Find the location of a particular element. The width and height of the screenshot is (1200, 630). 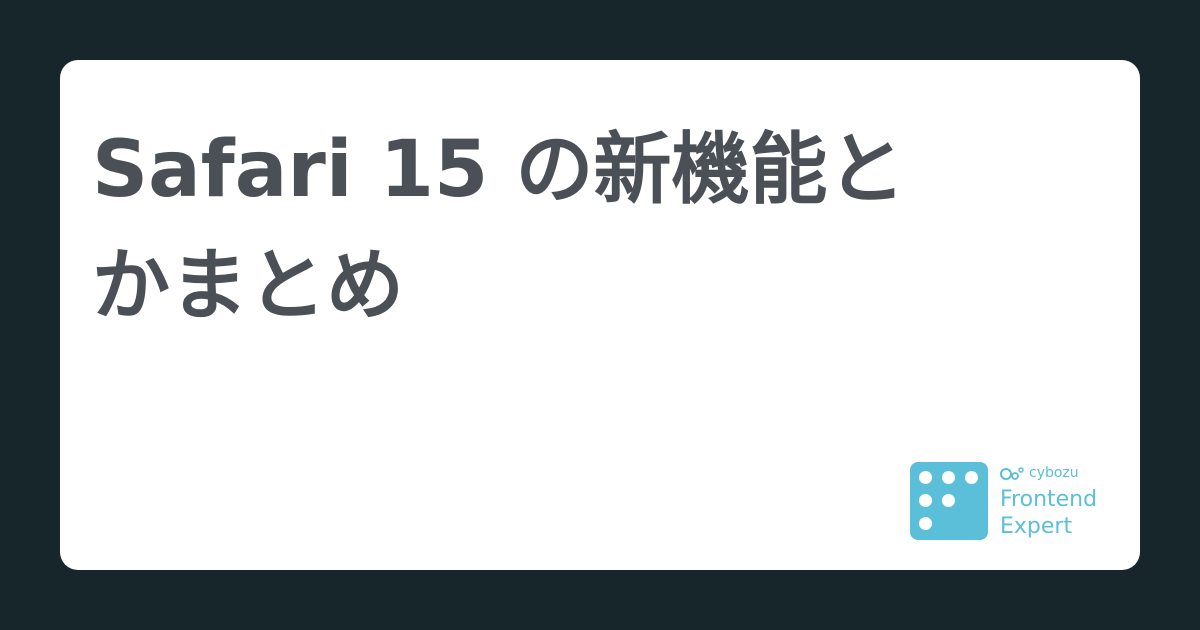

cybozu-frontend-expert-logo: cybozu Frontend Expert is located at coordinates (1015, 503).